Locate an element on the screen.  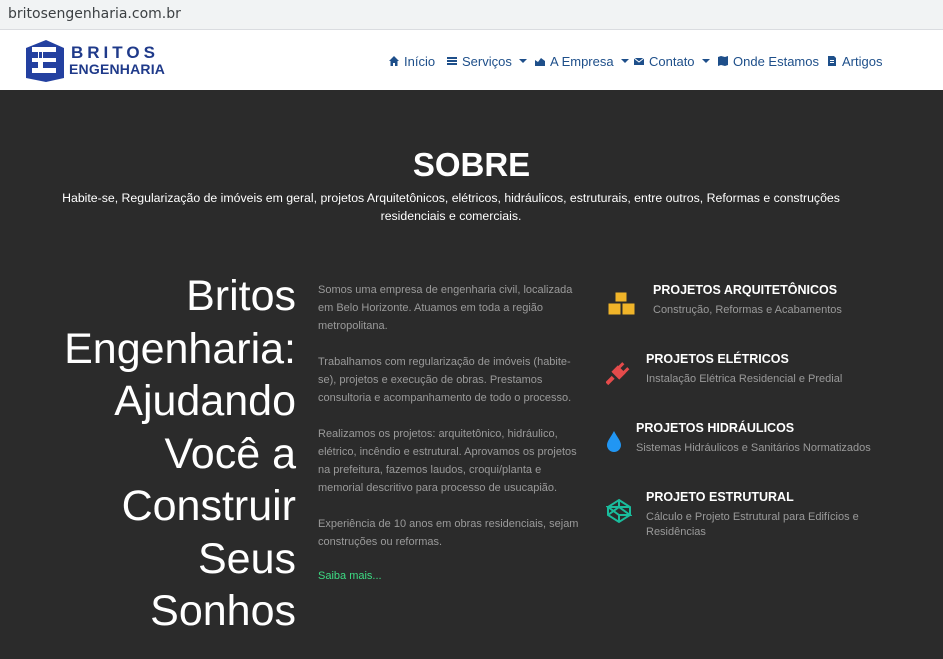
file-text-icon is located at coordinates (832, 61).